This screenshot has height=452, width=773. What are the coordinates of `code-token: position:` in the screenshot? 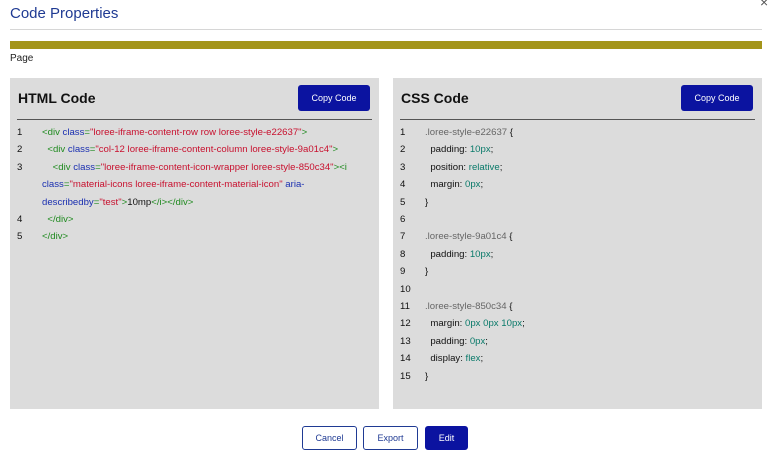 It's located at (447, 167).